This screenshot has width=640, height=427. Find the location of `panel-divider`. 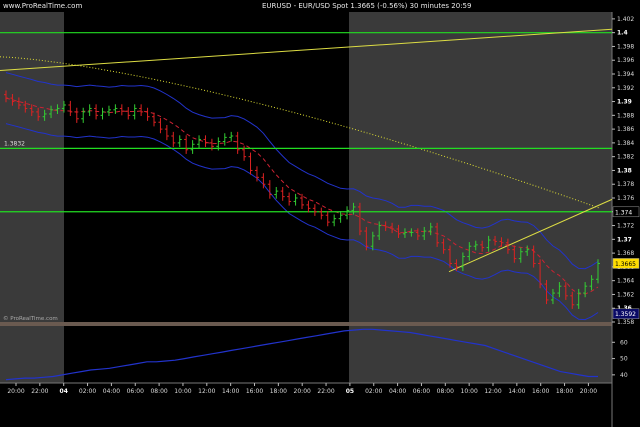

panel-divider is located at coordinates (306, 324).